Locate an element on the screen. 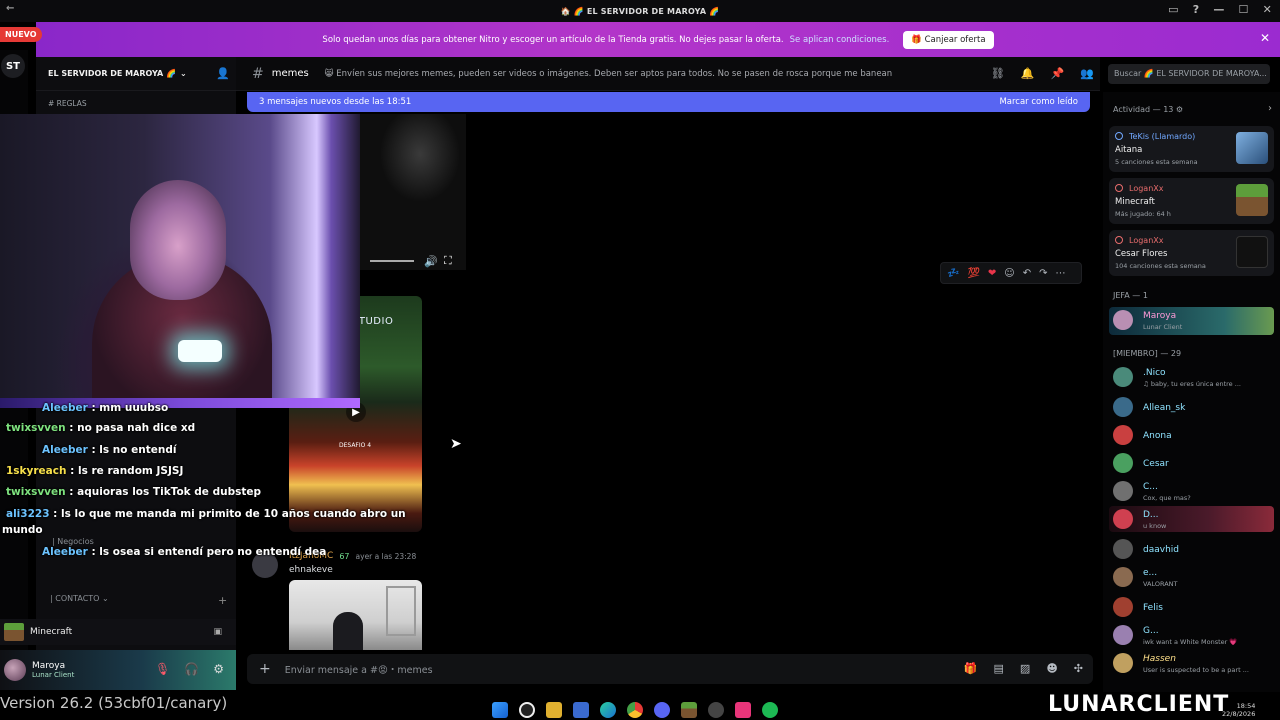 The height and width of the screenshot is (720, 1280). window-title: 🏠 🌈 EL SERVIDOR DE MAROYA 🌈 is located at coordinates (640, 11).